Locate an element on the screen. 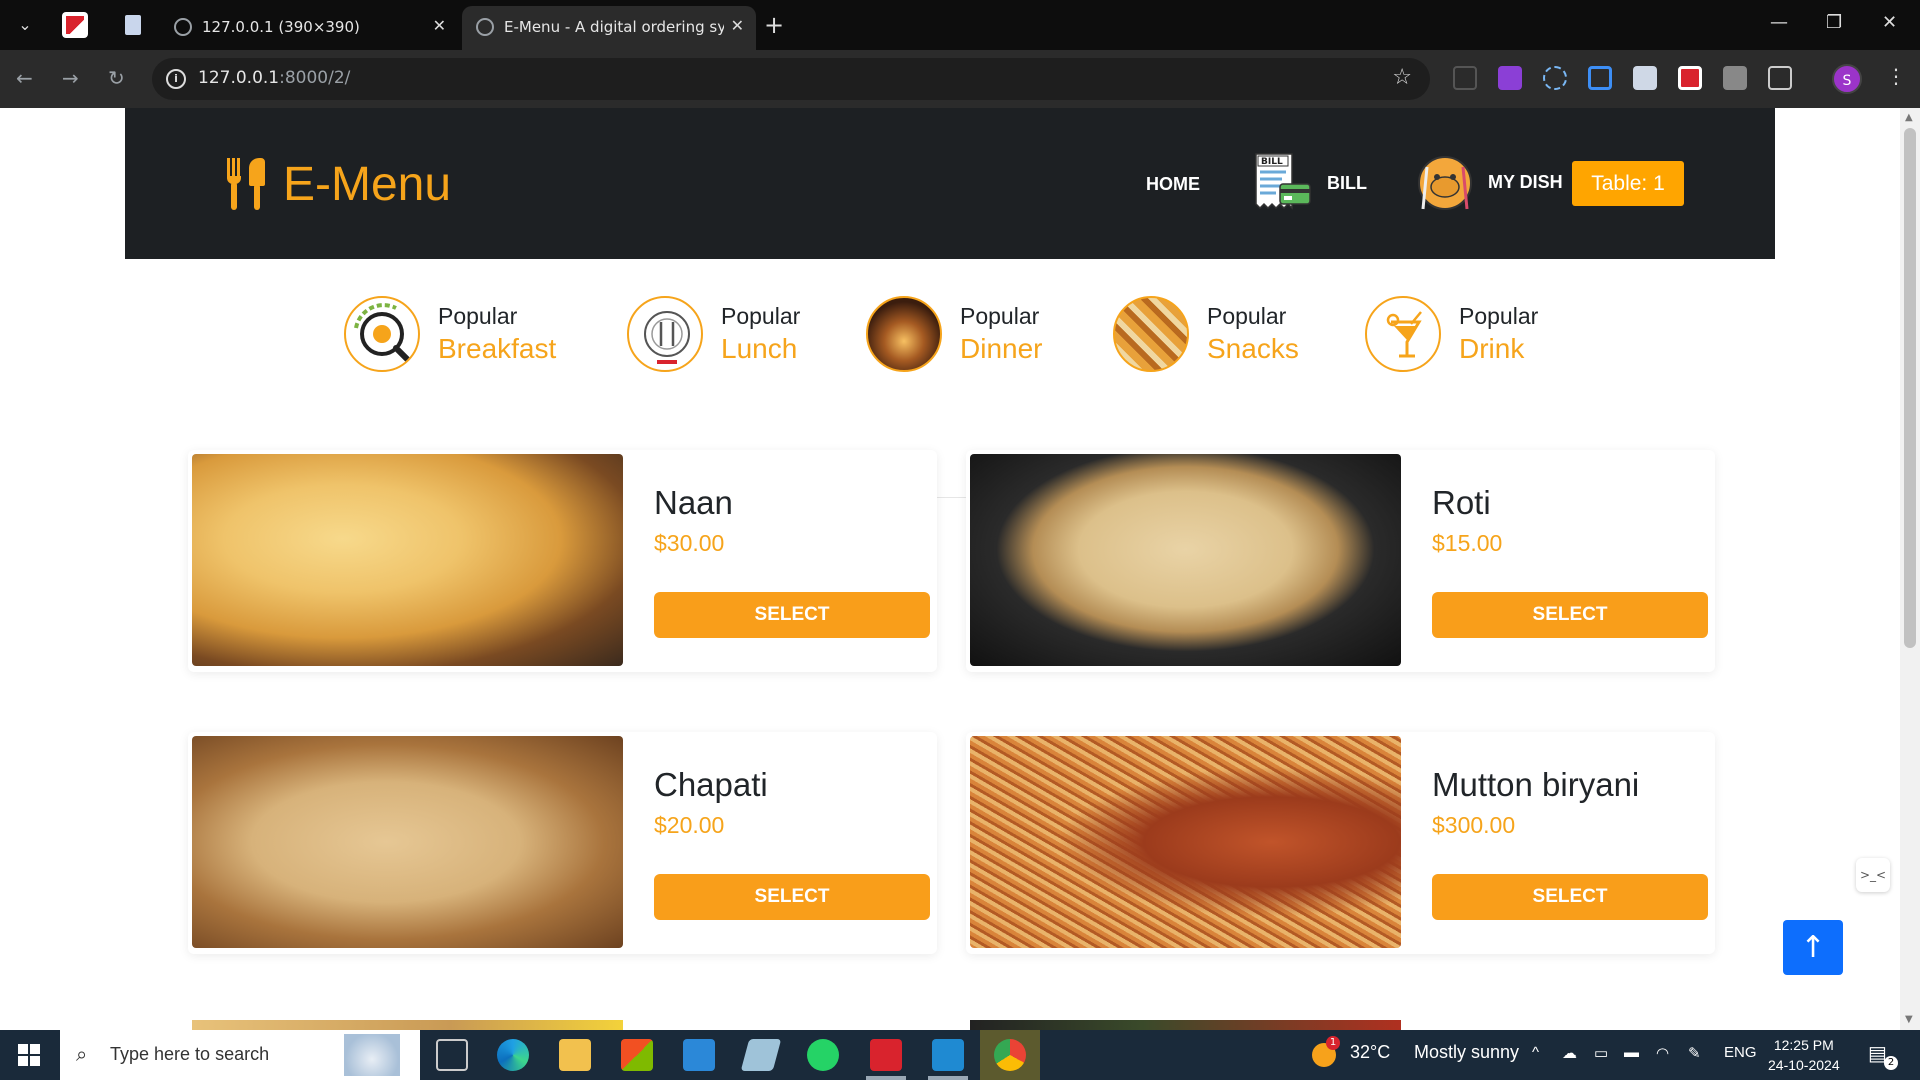 The image size is (1920, 1080). address-bar: i 127.0.0.1:8000/2/ ☆ is located at coordinates (791, 79).